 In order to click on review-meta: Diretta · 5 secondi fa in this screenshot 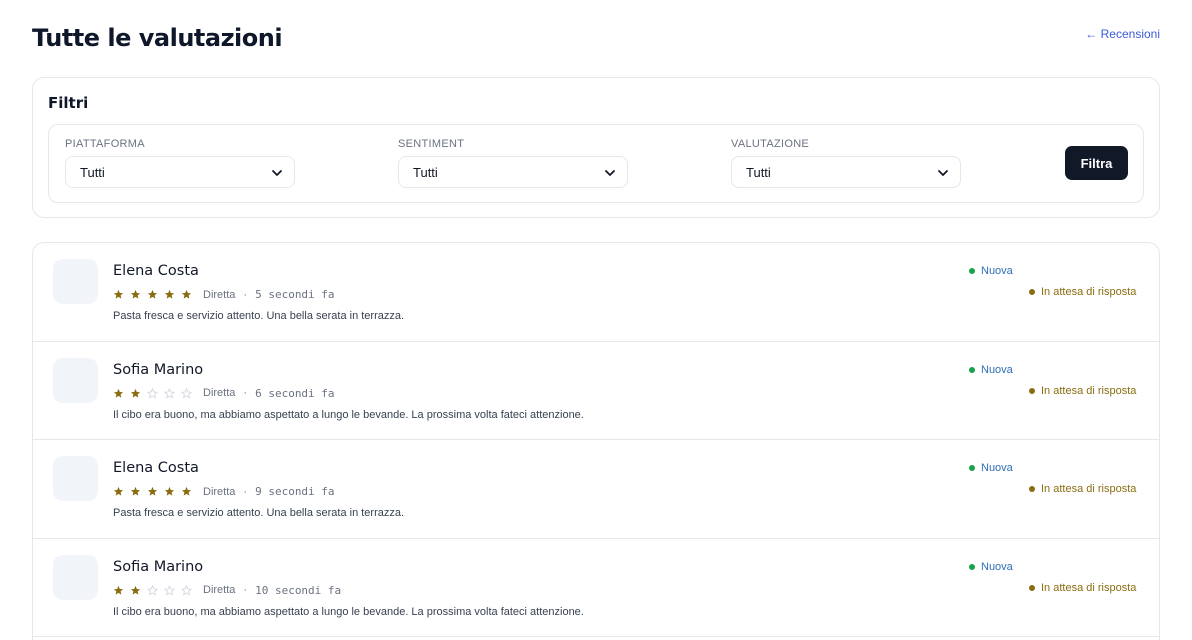, I will do `click(224, 294)`.